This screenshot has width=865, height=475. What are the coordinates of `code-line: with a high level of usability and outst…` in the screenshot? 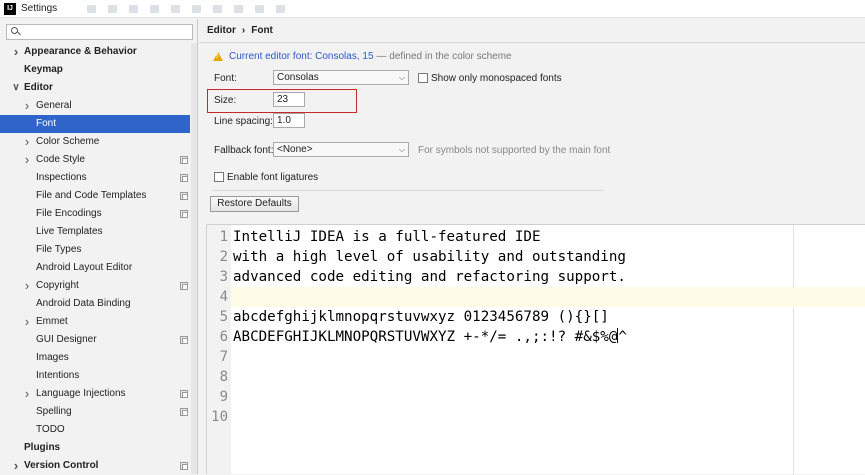 It's located at (548, 257).